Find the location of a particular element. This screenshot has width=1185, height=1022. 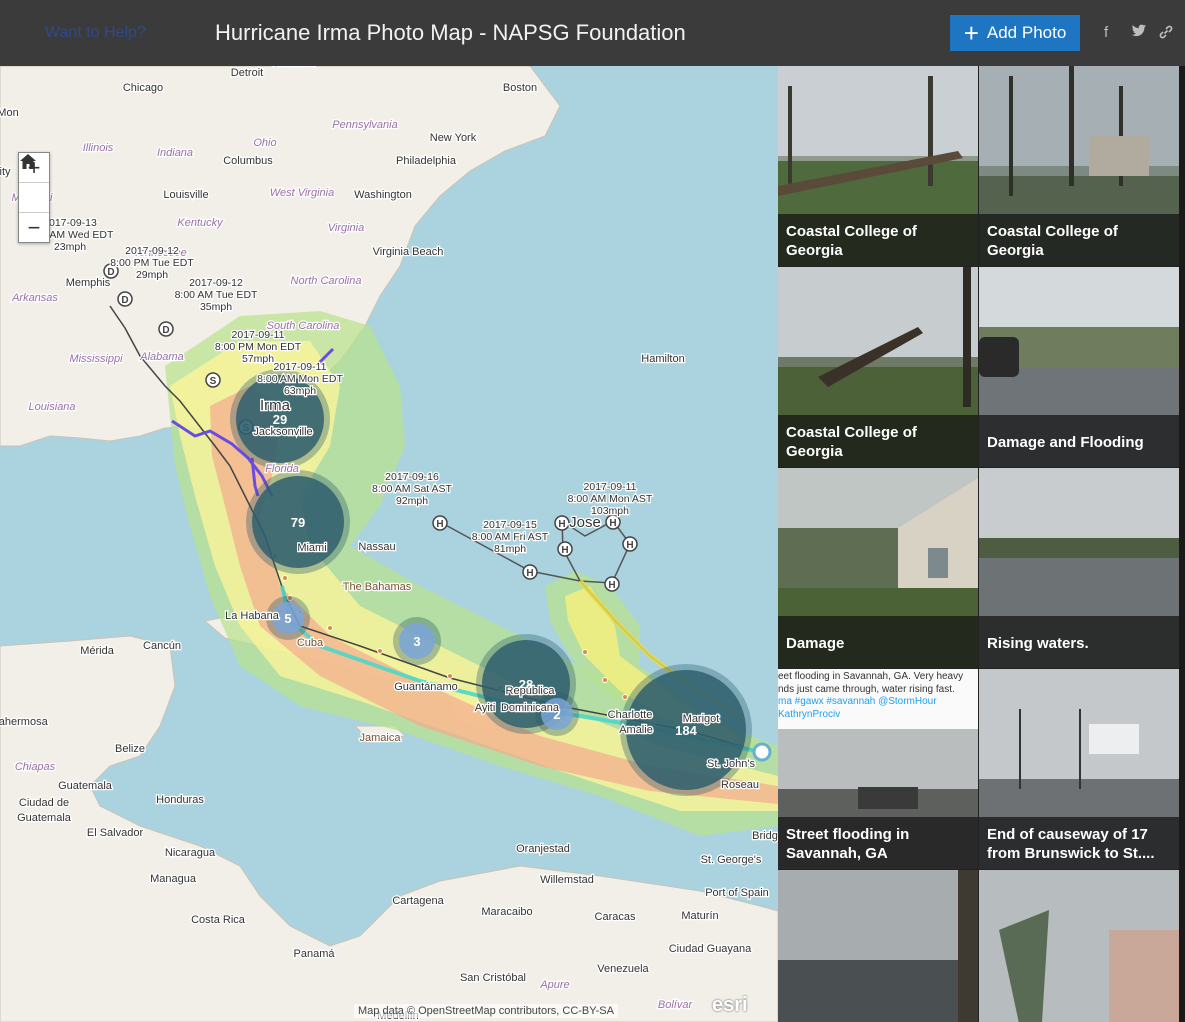

place-label-venezuela: Venezuela is located at coordinates (623, 969).